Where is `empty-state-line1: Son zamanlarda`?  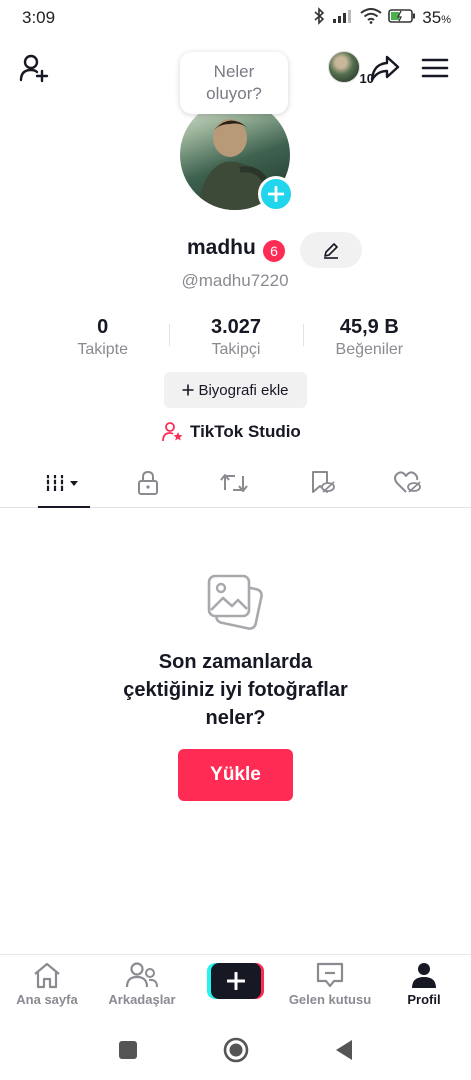 empty-state-line1: Son zamanlarda is located at coordinates (235, 662).